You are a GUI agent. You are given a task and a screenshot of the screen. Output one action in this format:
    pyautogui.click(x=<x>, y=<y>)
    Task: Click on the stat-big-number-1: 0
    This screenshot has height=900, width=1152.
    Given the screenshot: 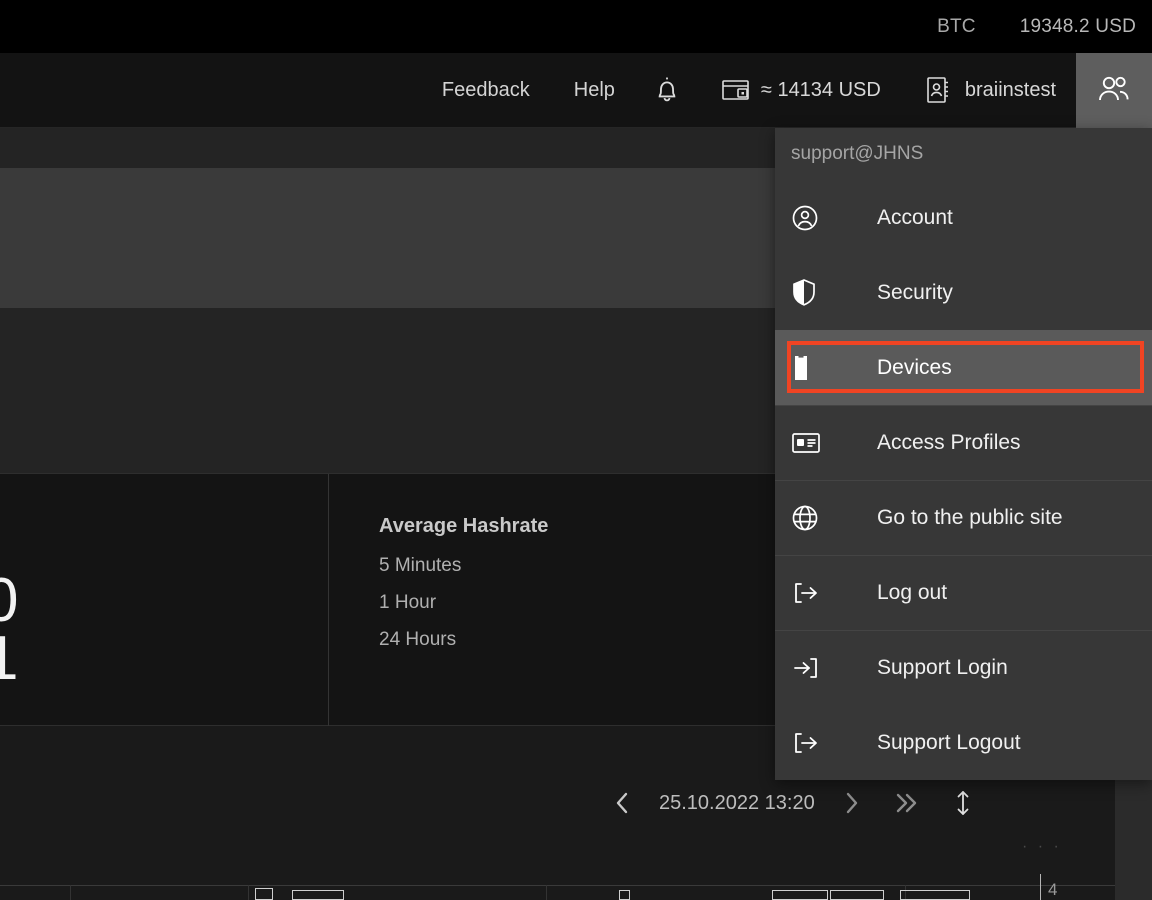 What is the action you would take?
    pyautogui.click(x=9, y=600)
    